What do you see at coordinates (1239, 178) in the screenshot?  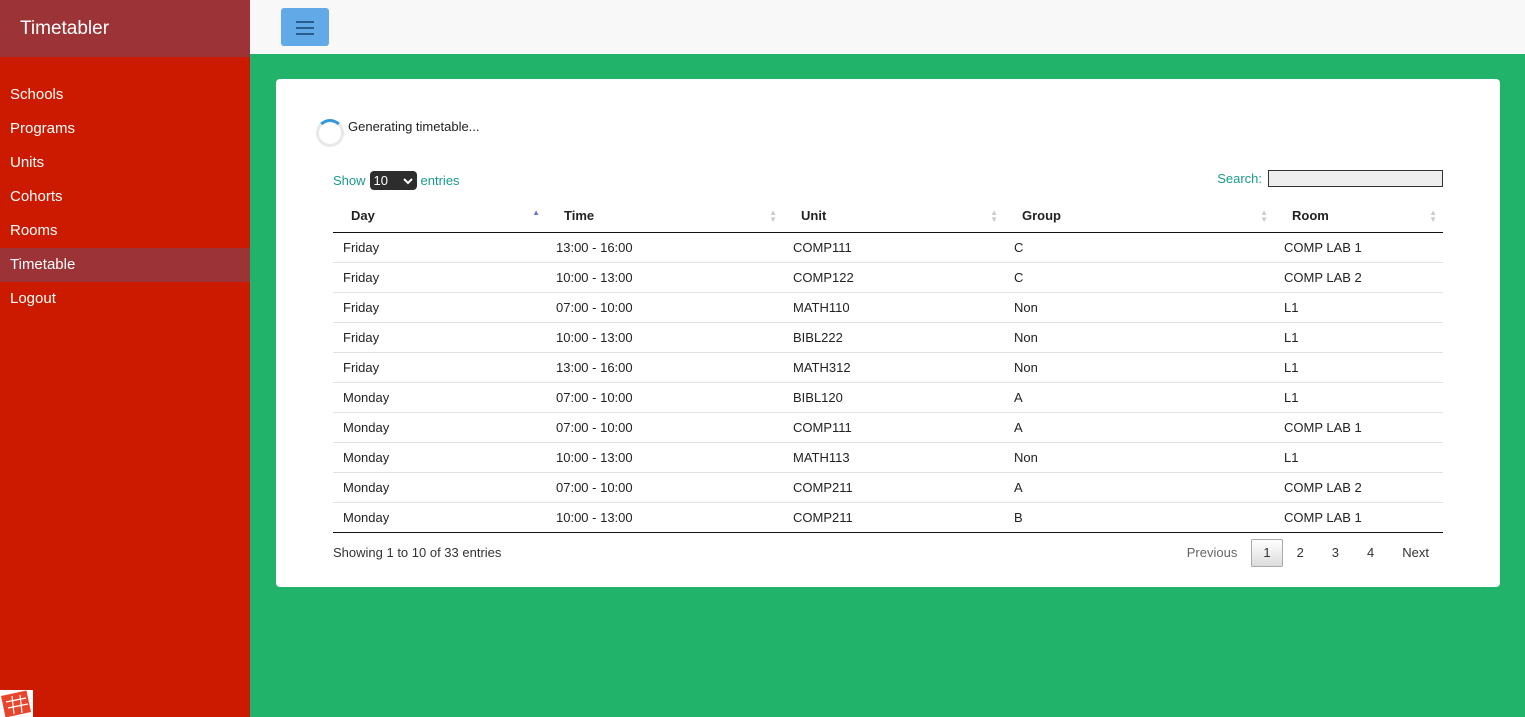 I see `search-label: Search:` at bounding box center [1239, 178].